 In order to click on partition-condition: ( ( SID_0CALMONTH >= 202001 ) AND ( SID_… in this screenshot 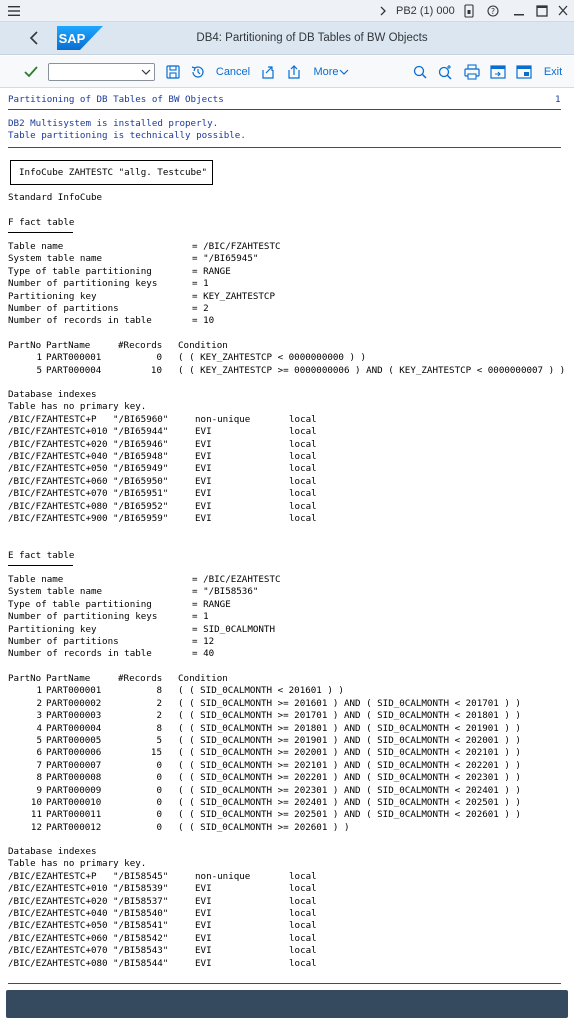, I will do `click(349, 753)`.